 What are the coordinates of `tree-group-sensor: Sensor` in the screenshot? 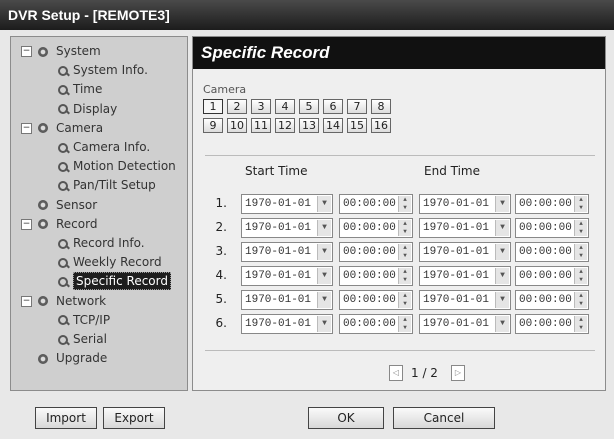 It's located at (59, 205).